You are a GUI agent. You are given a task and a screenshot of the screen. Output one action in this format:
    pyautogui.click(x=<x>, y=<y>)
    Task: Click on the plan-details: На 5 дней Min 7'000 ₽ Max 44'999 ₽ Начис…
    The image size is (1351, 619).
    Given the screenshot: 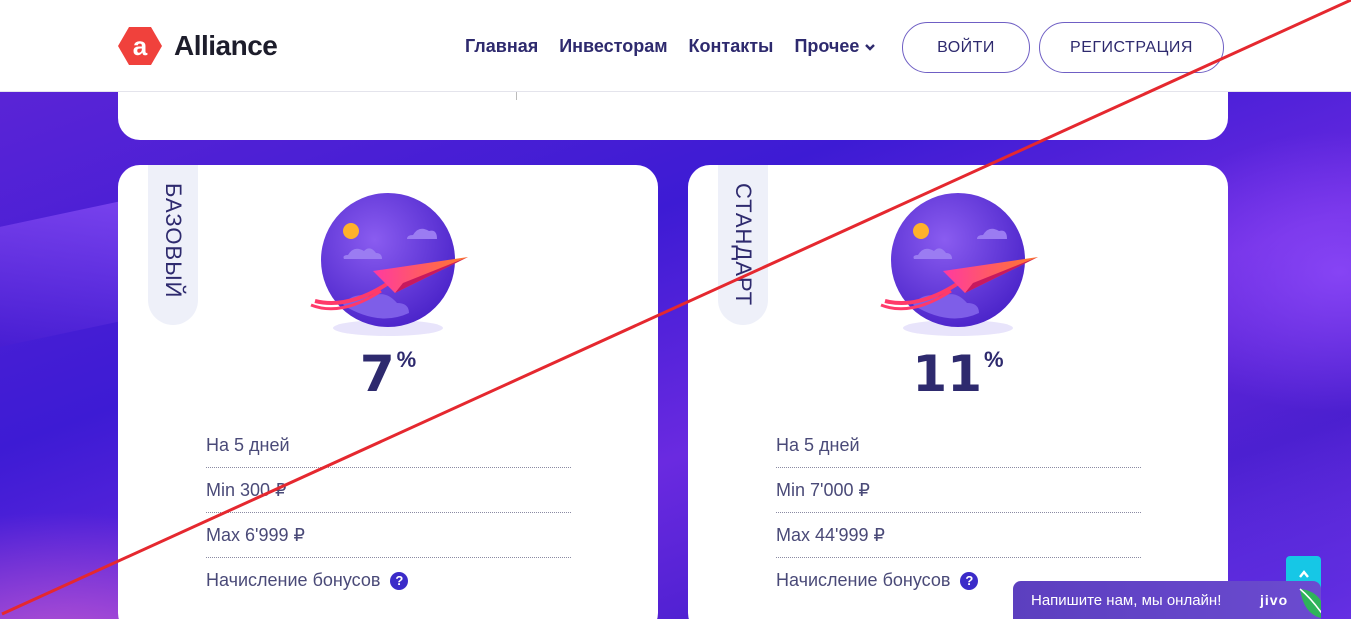 What is the action you would take?
    pyautogui.click(x=958, y=513)
    